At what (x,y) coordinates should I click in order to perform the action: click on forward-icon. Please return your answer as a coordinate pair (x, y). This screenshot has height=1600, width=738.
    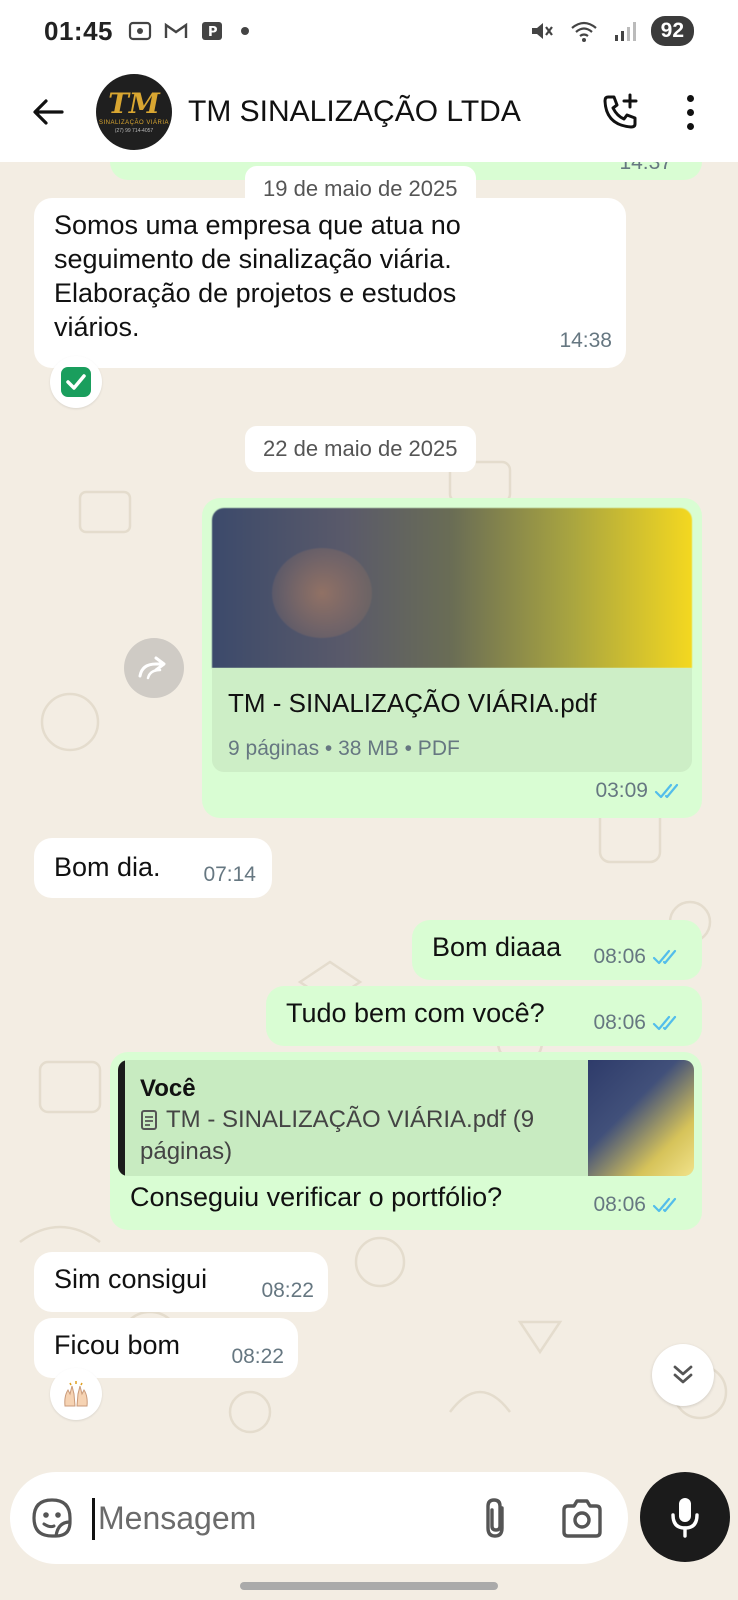
    Looking at the image, I should click on (152, 668).